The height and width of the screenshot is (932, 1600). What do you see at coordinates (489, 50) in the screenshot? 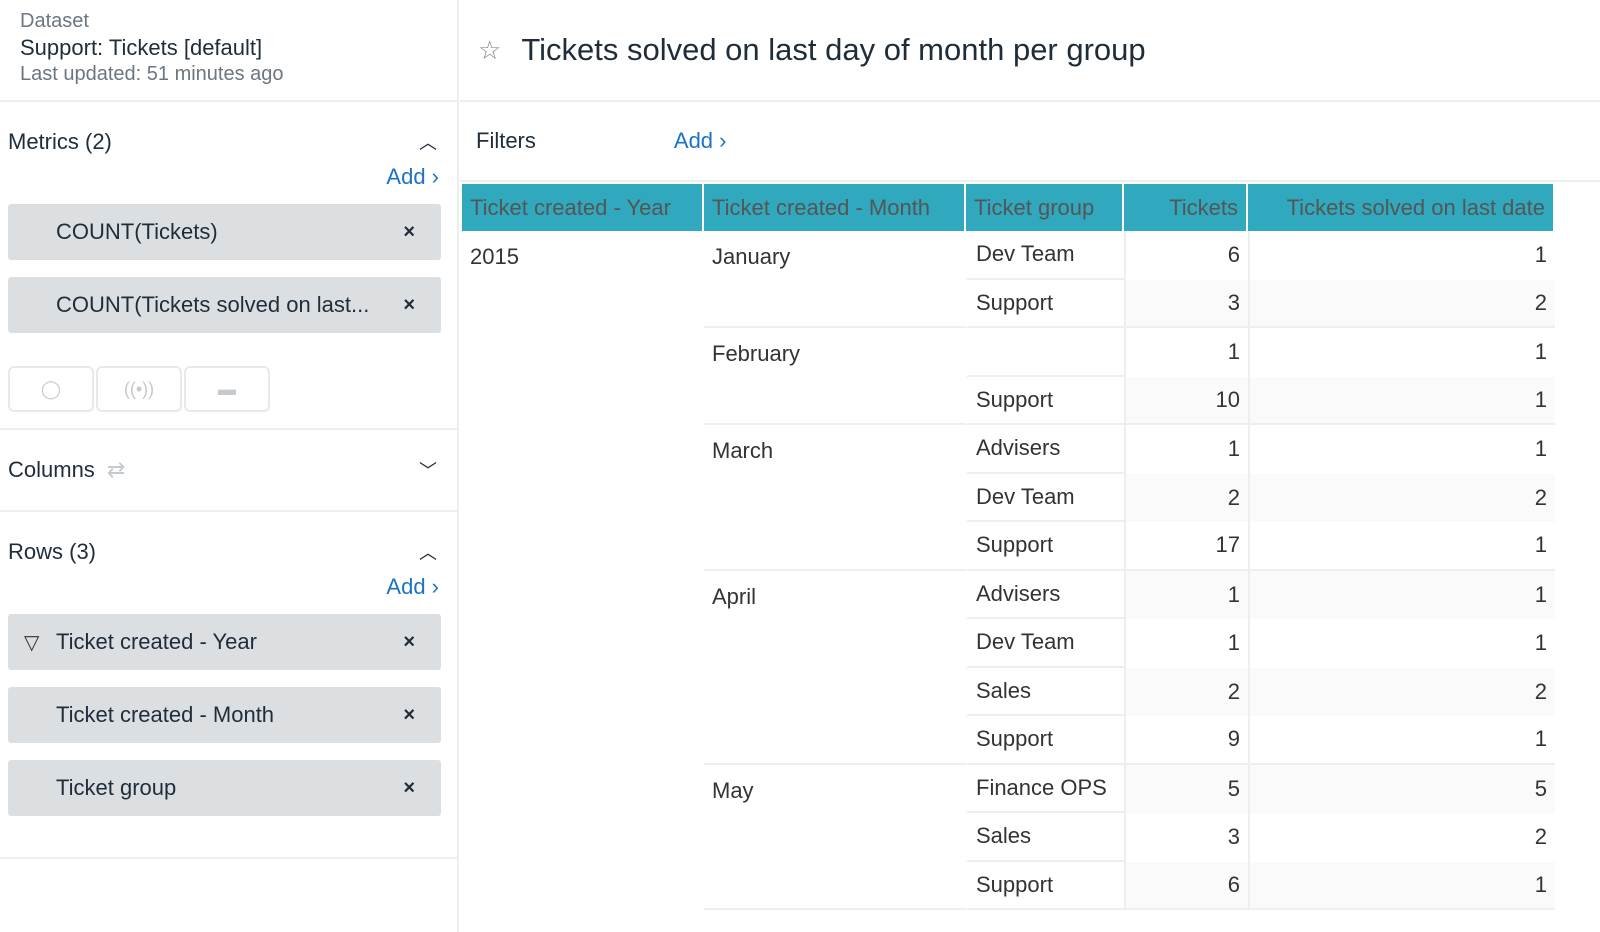
I see `star-icon: ☆` at bounding box center [489, 50].